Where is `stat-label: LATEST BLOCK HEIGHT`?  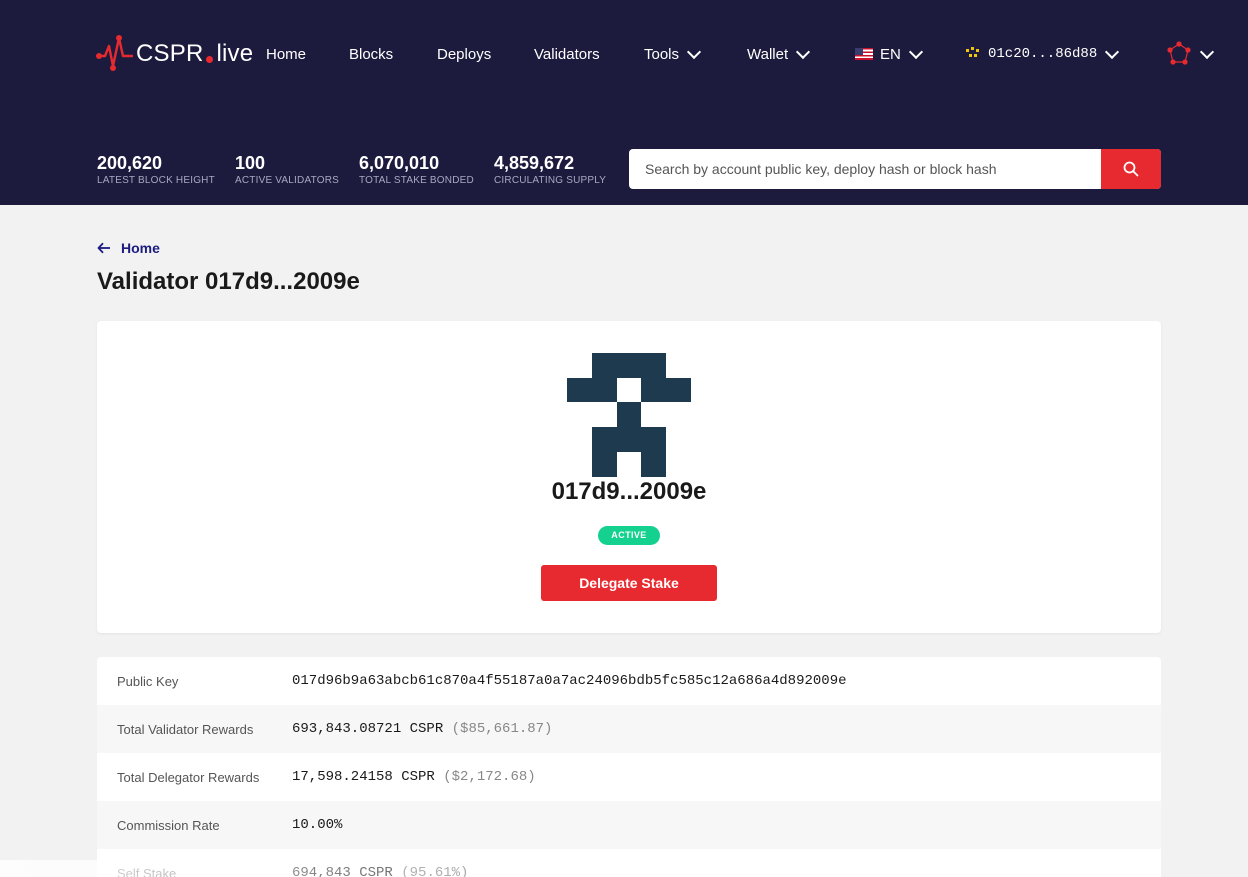 stat-label: LATEST BLOCK HEIGHT is located at coordinates (156, 180).